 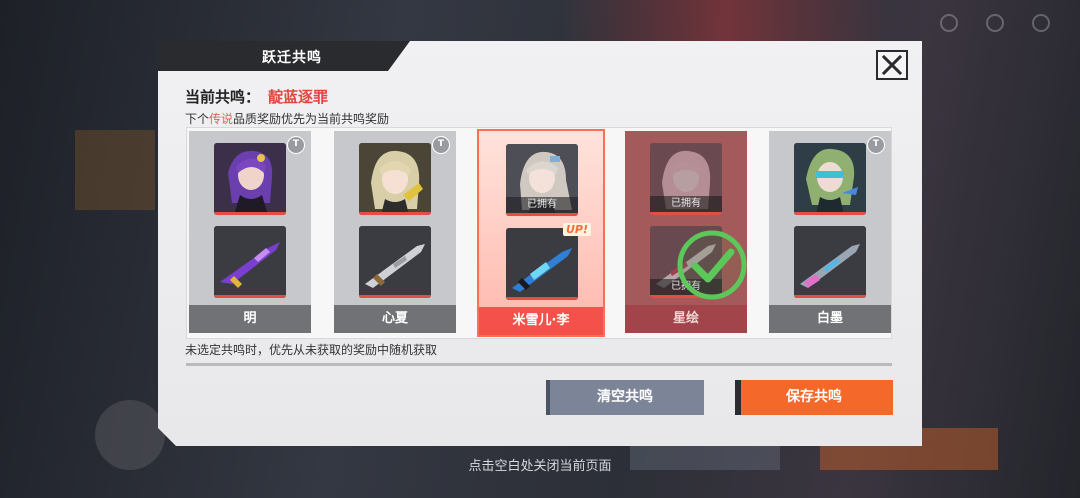 I want to click on reward-card-owned: 已拥有 已拥有 星绘, so click(x=686, y=232).